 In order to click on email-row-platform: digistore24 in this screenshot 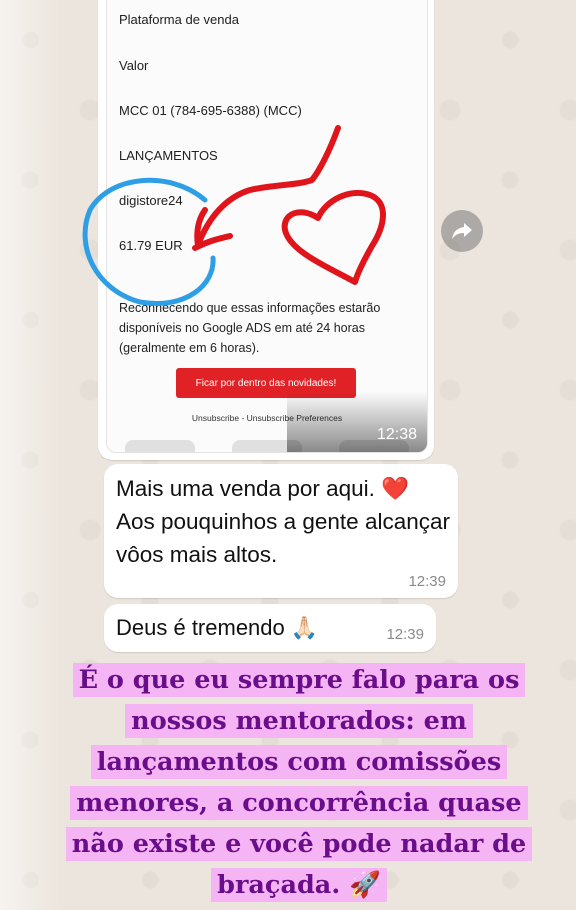, I will do `click(151, 200)`.